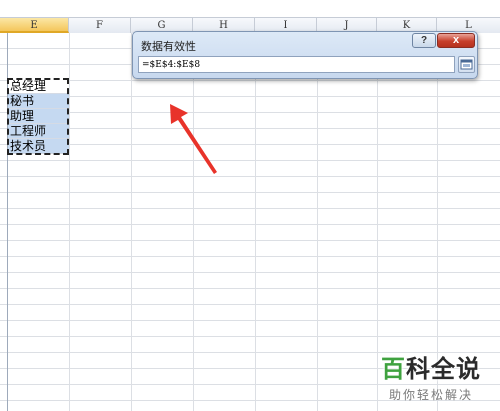 This screenshot has height=411, width=500. What do you see at coordinates (100, 25) in the screenshot?
I see `column-header-f: F` at bounding box center [100, 25].